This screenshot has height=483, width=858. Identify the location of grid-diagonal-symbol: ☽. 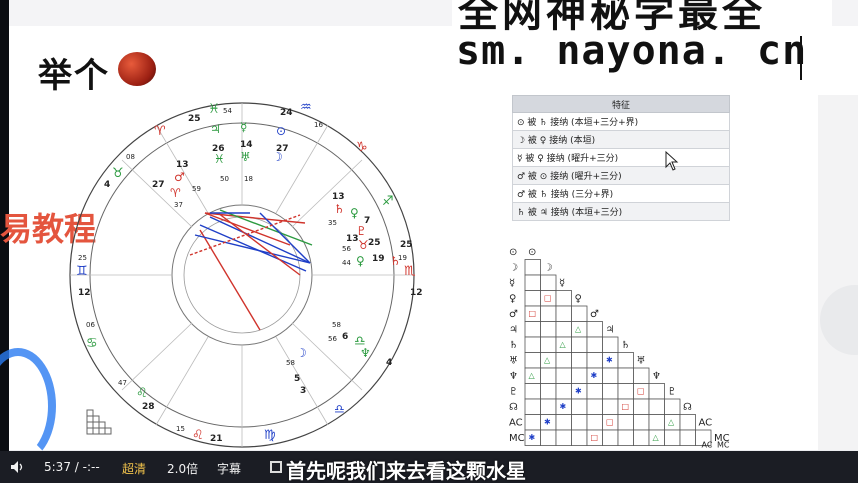
(548, 268).